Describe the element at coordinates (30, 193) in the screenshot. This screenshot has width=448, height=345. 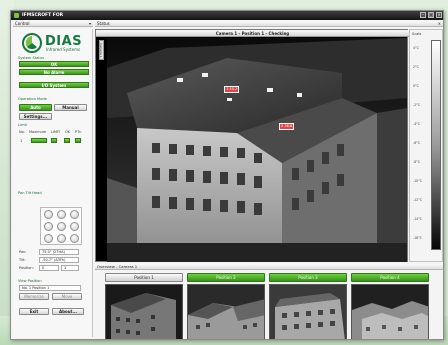
I see `pan-tilt-label: Pan Tilt Head` at that location.